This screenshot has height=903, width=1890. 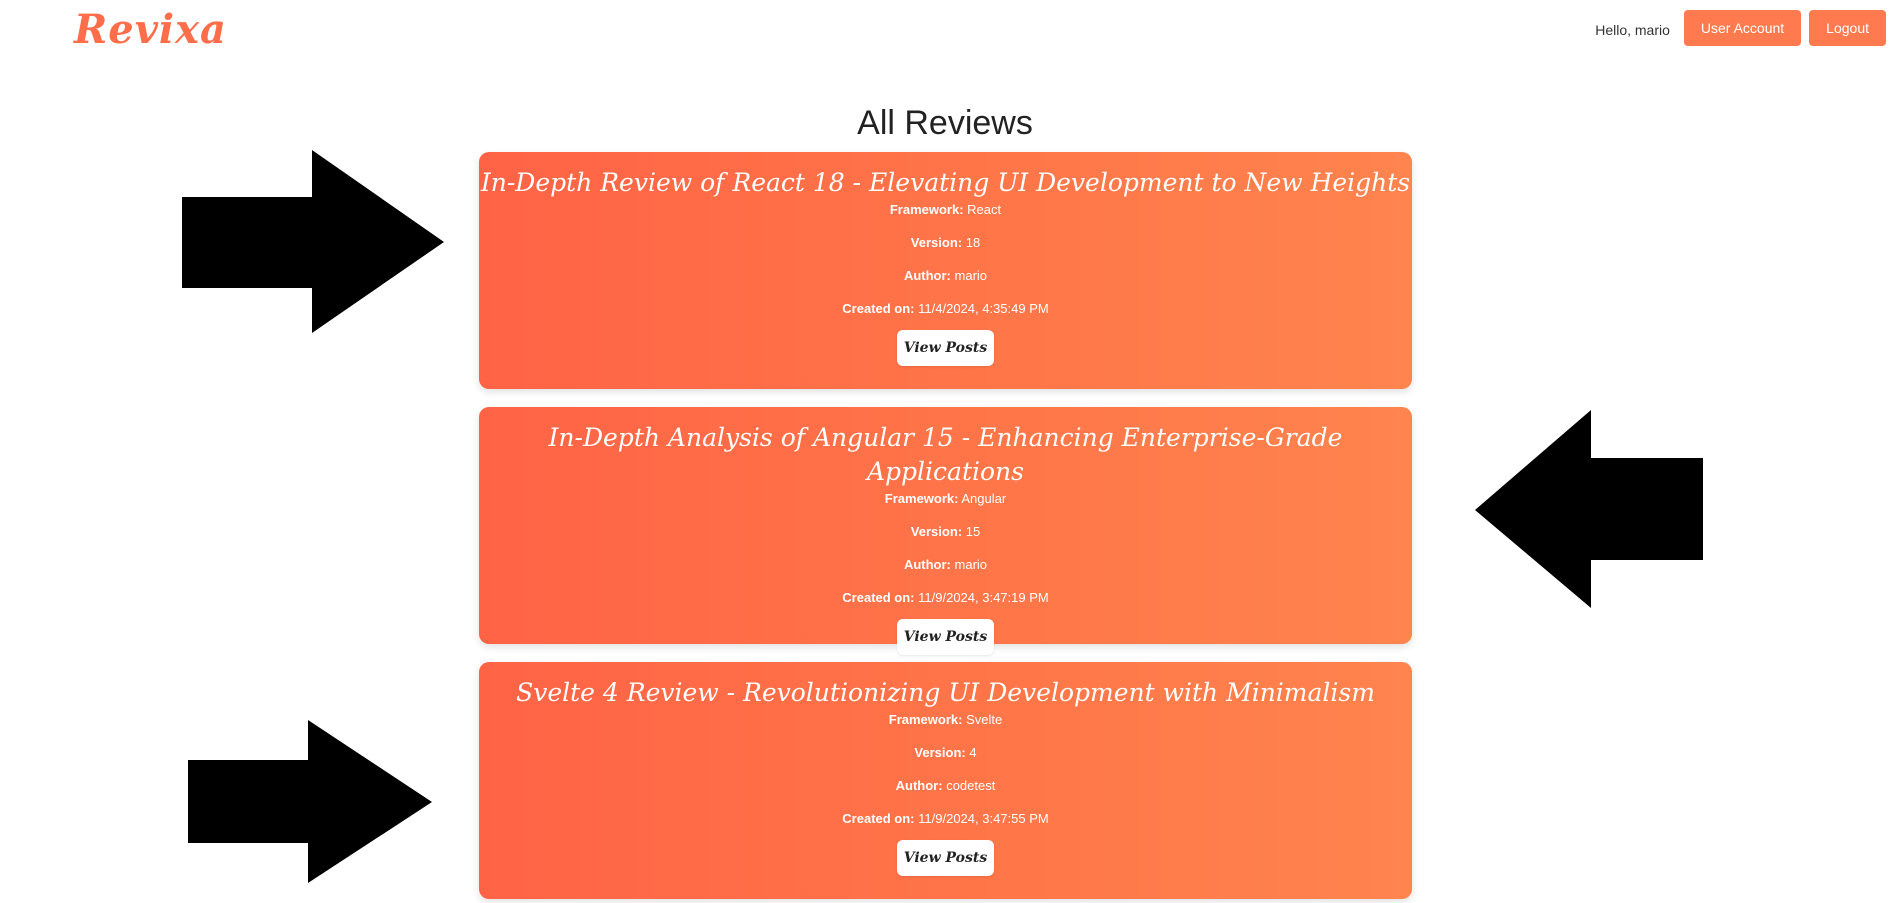 What do you see at coordinates (150, 29) in the screenshot?
I see `logo: Revixa` at bounding box center [150, 29].